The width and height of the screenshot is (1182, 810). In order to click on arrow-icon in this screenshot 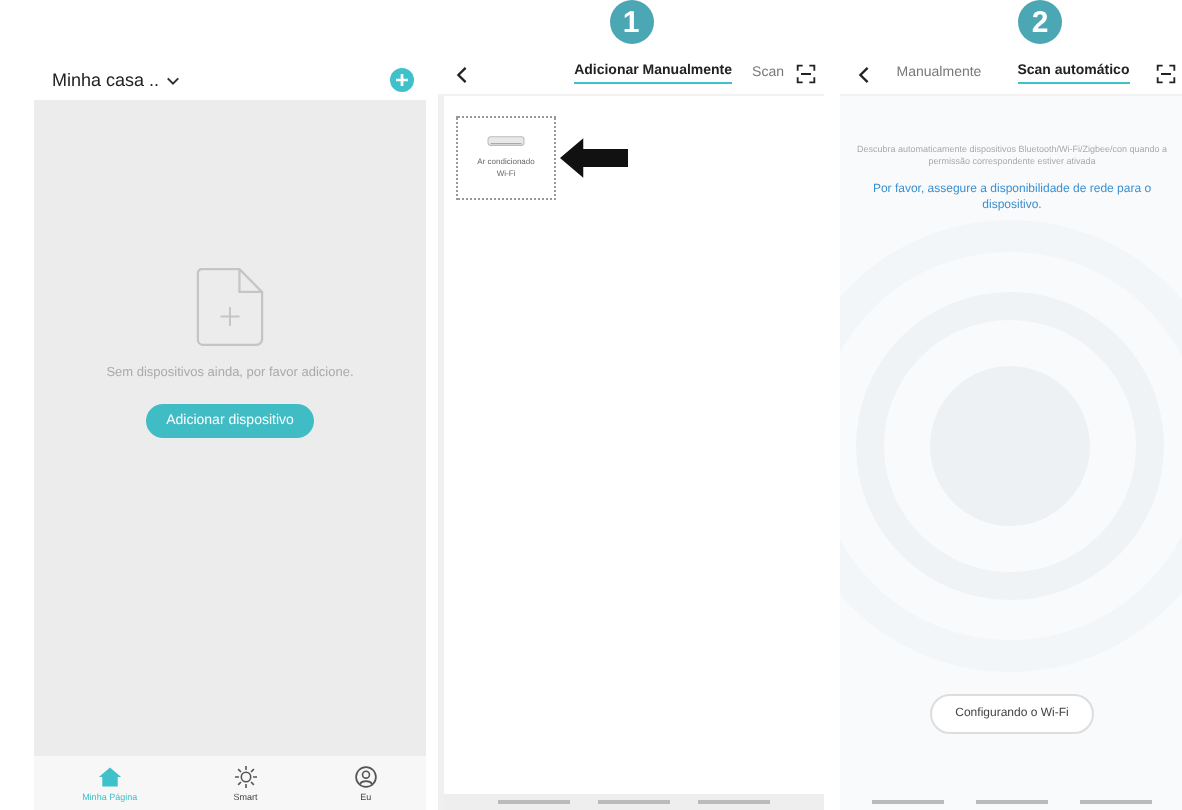, I will do `click(594, 158)`.